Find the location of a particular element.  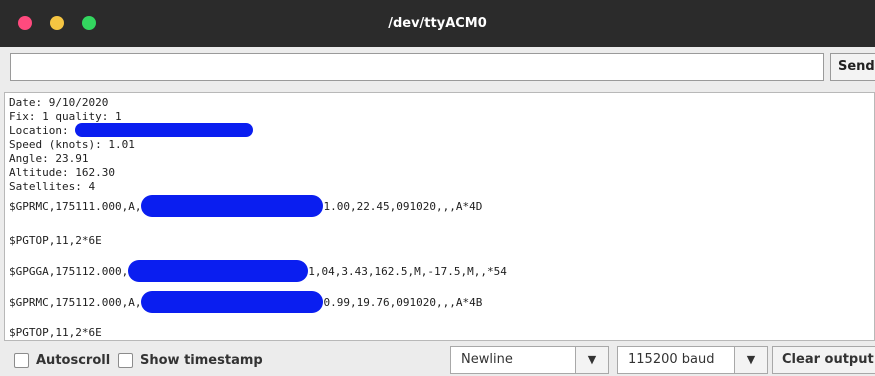

output-line: Date: 9/10/2020 is located at coordinates (59, 102).